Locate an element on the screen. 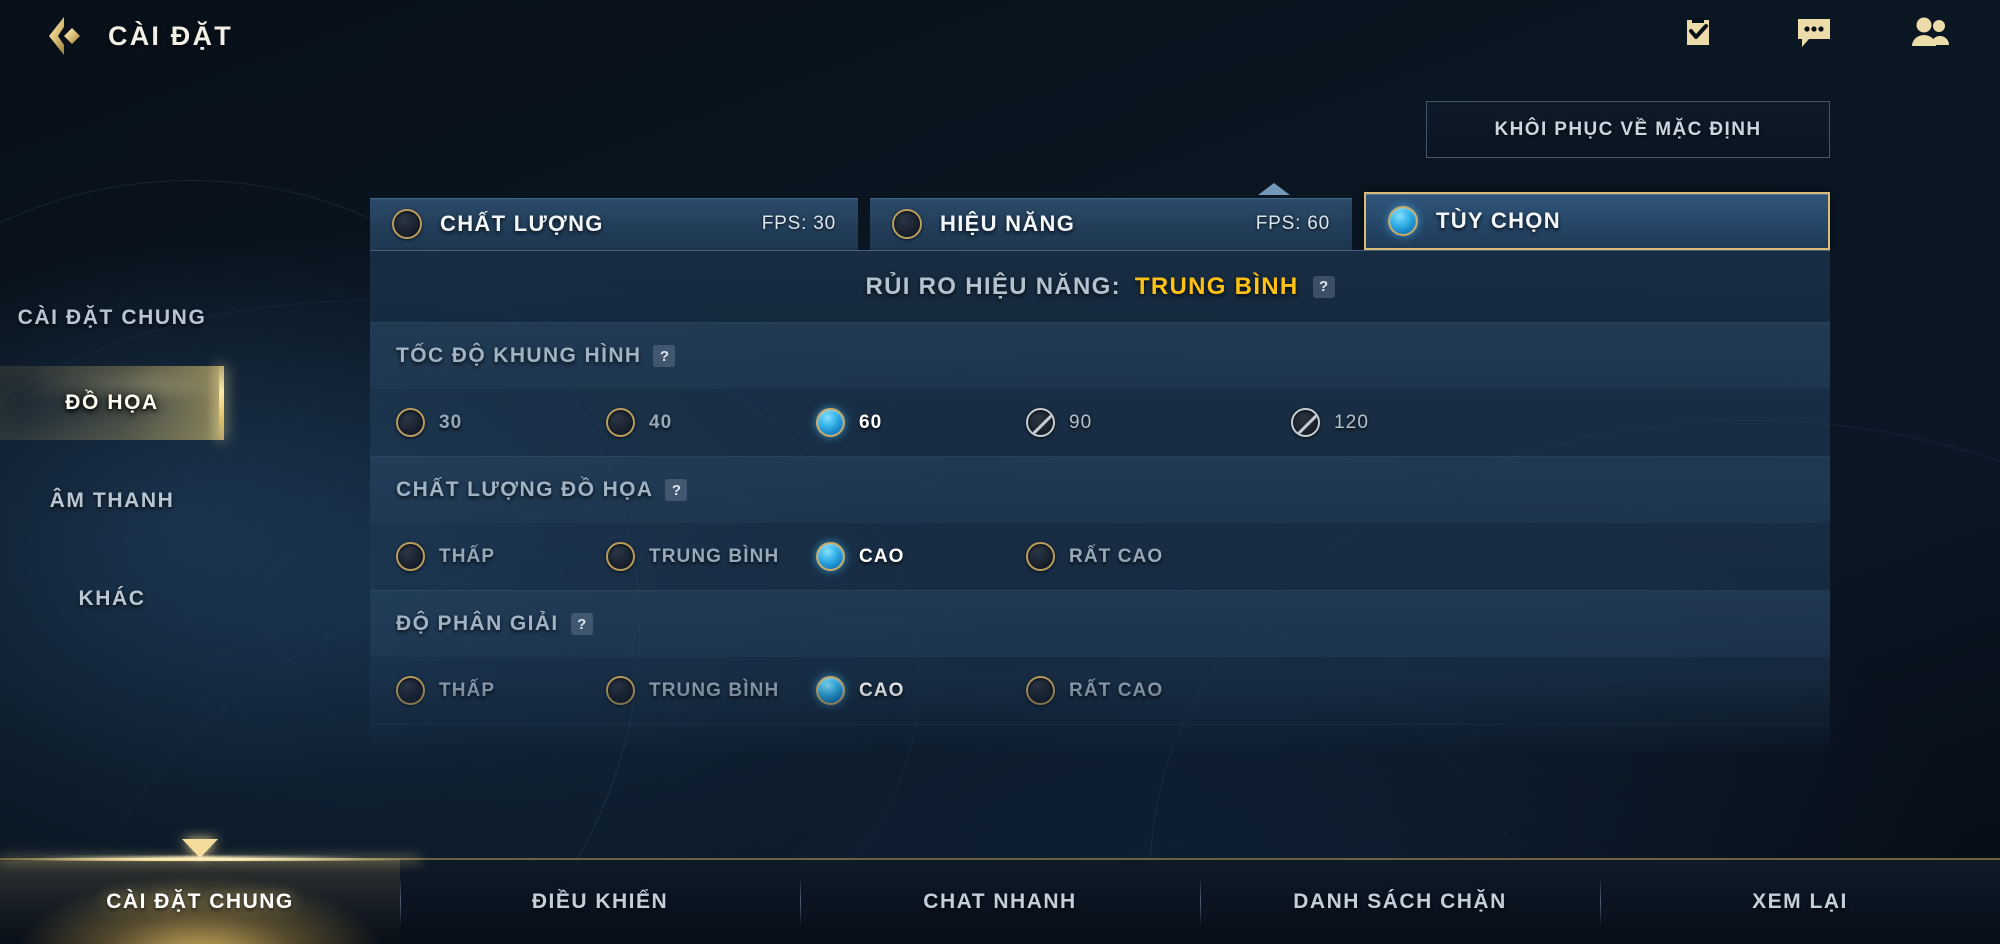  chat-bubble-icon is located at coordinates (1814, 32).